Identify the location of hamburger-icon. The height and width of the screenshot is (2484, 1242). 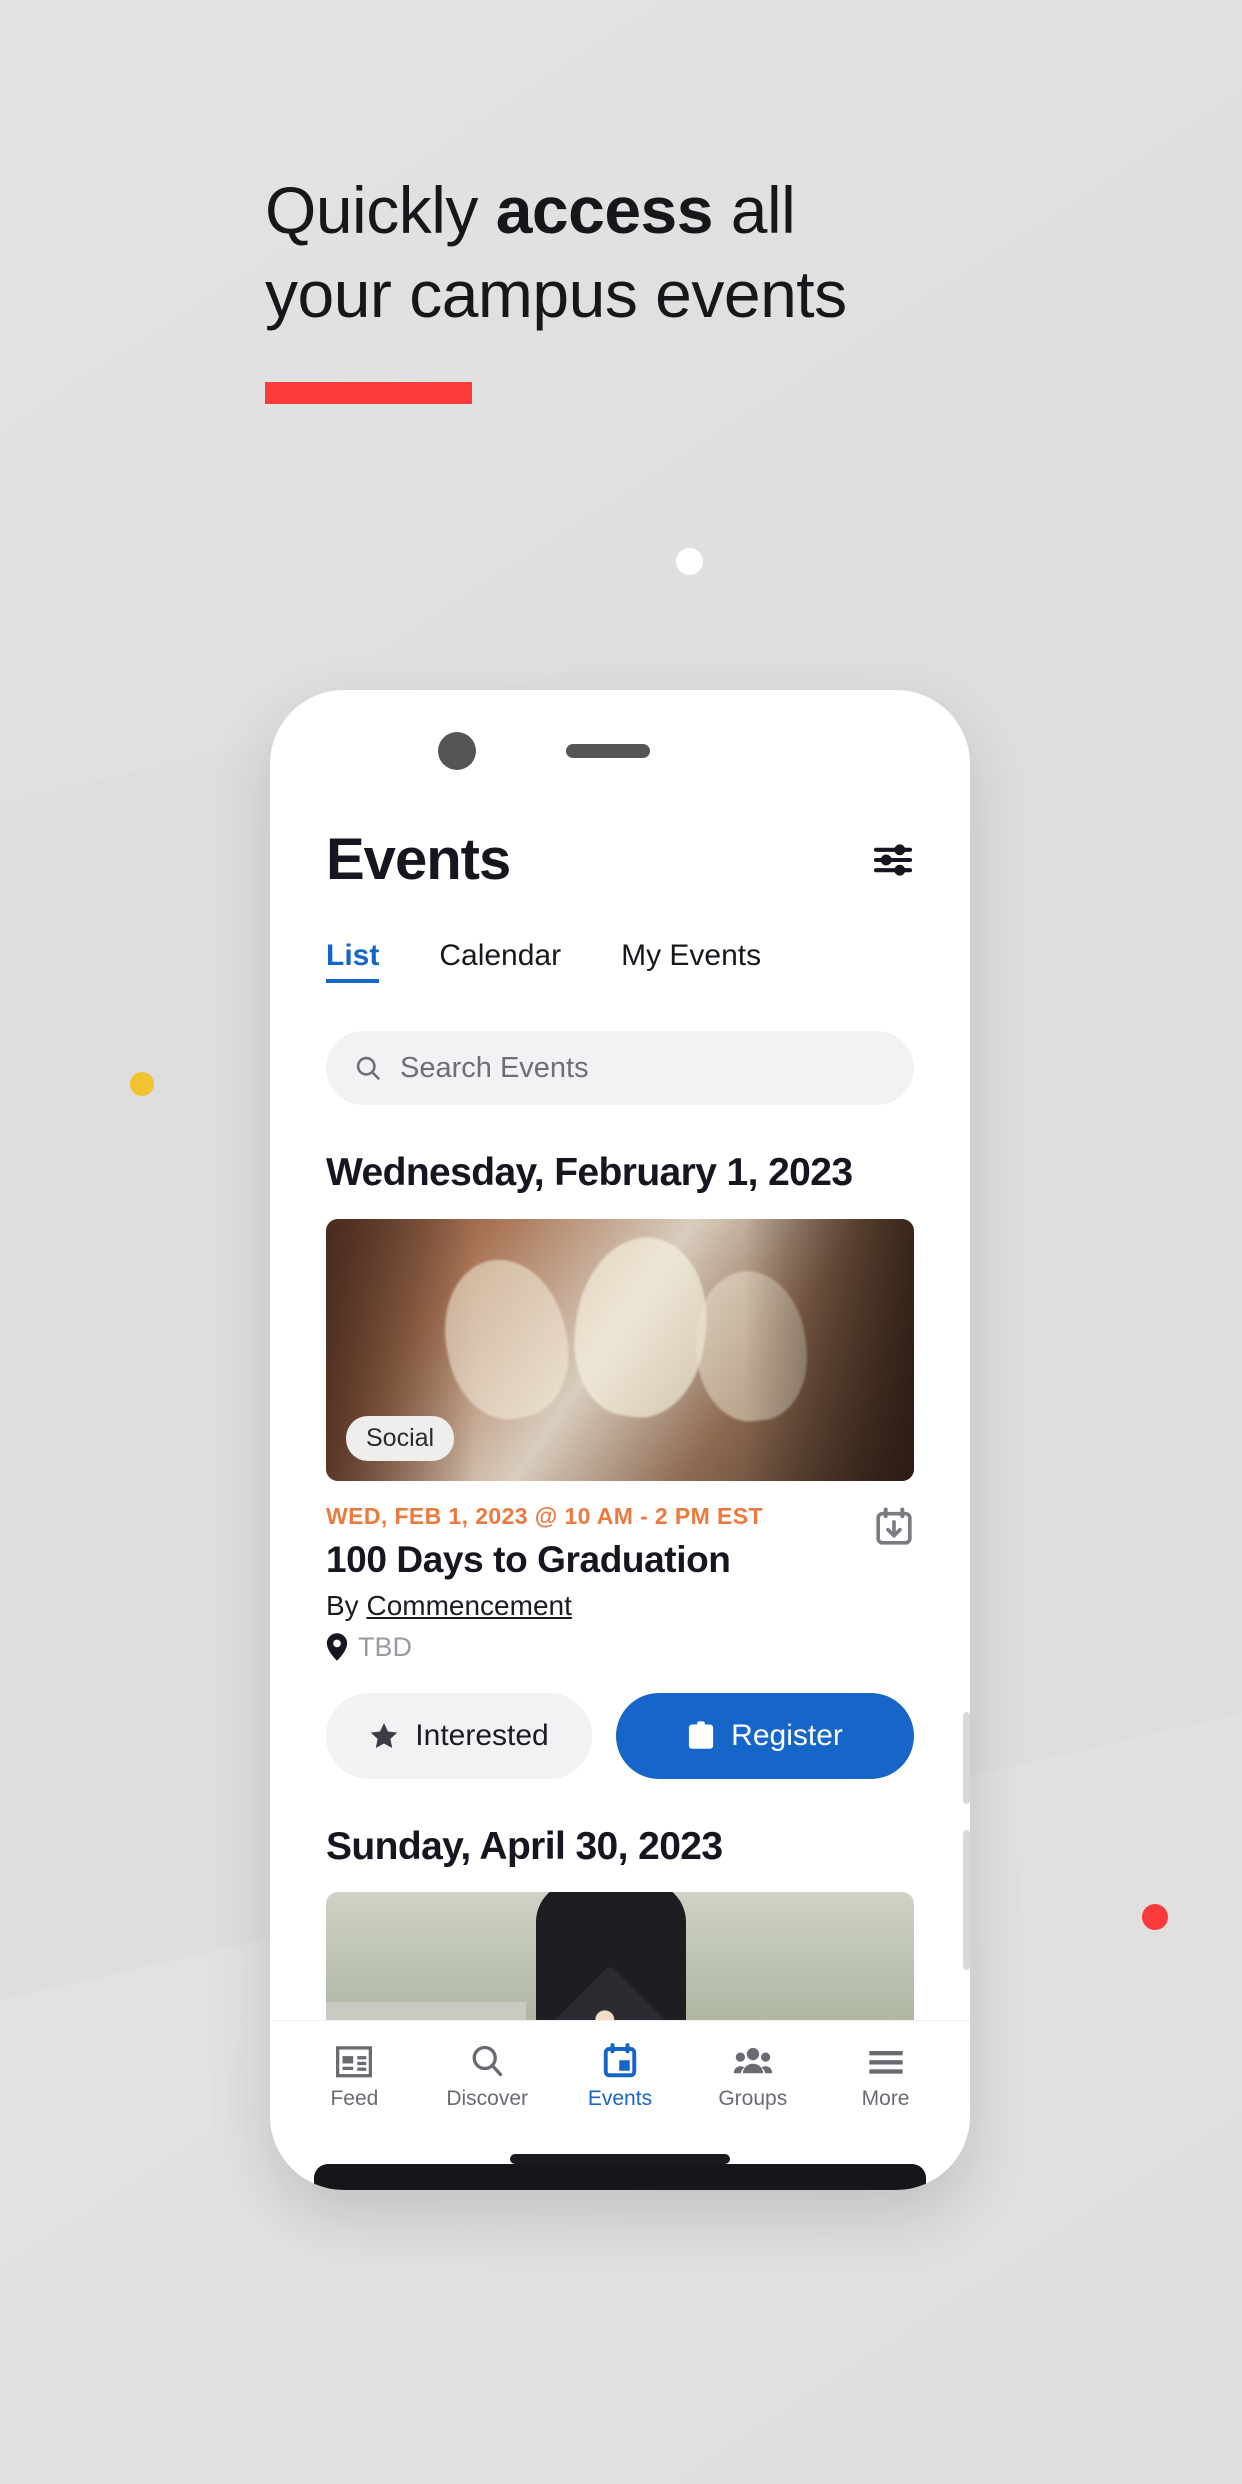
(885, 2062).